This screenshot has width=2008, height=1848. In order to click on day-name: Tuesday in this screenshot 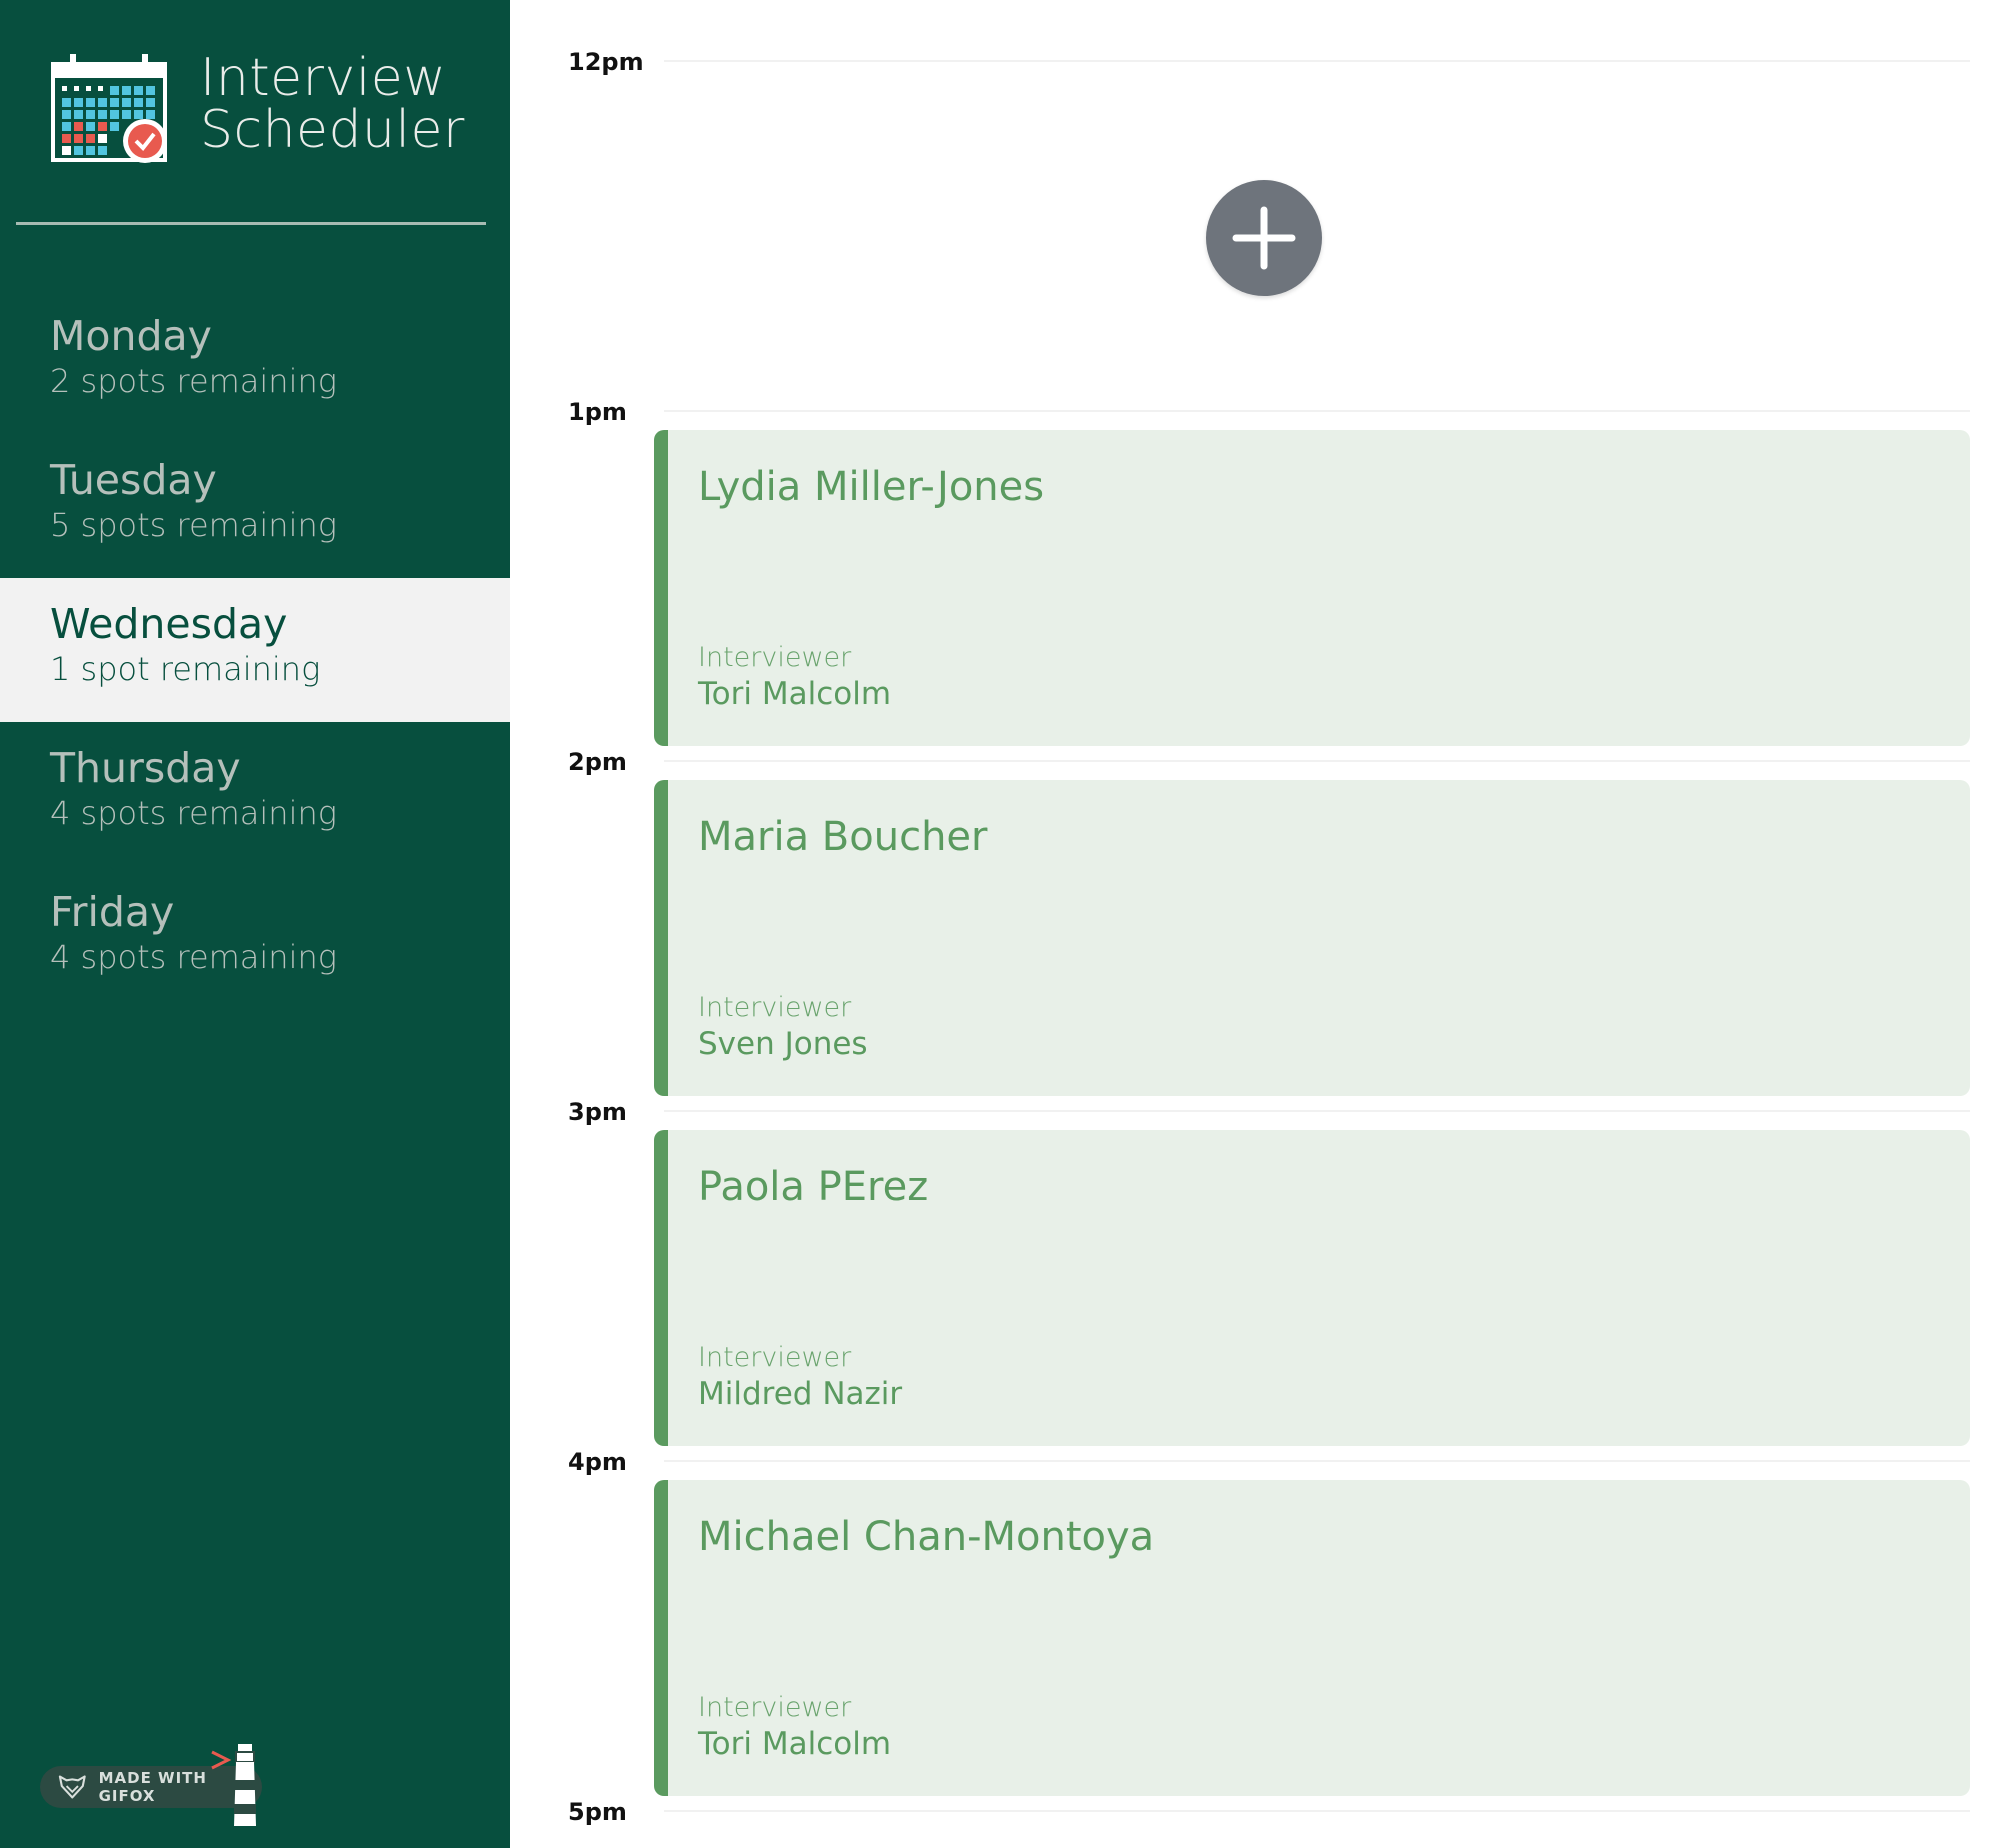, I will do `click(133, 480)`.